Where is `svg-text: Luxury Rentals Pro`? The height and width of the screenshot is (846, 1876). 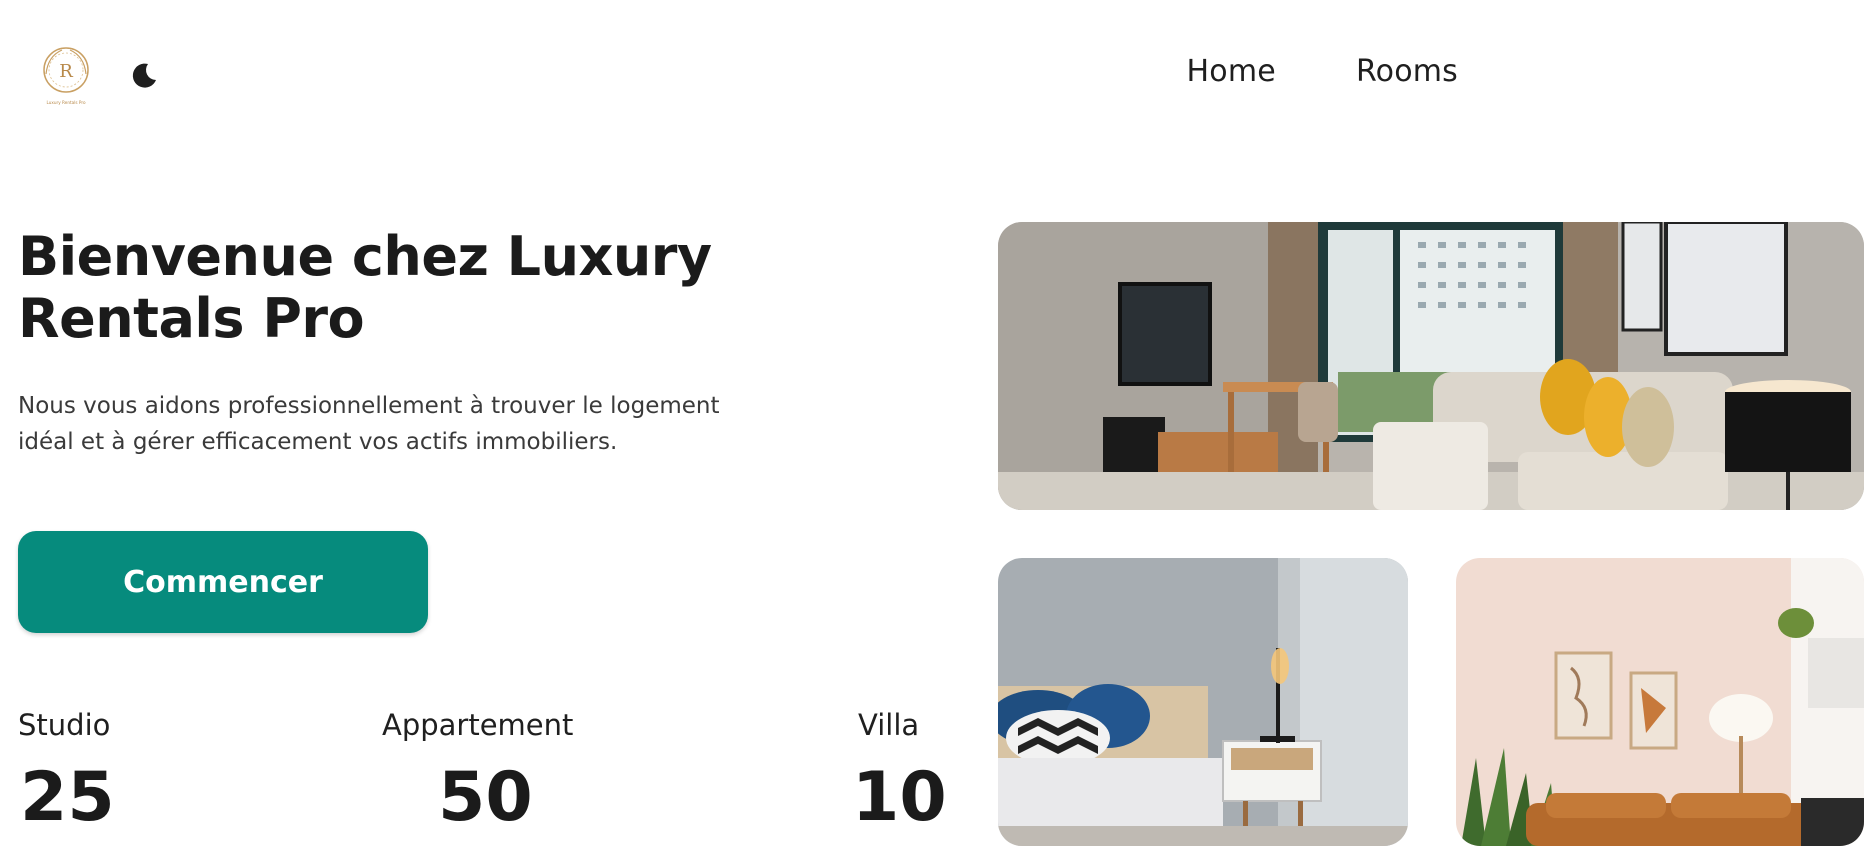 svg-text: Luxury Rentals Pro is located at coordinates (65, 102).